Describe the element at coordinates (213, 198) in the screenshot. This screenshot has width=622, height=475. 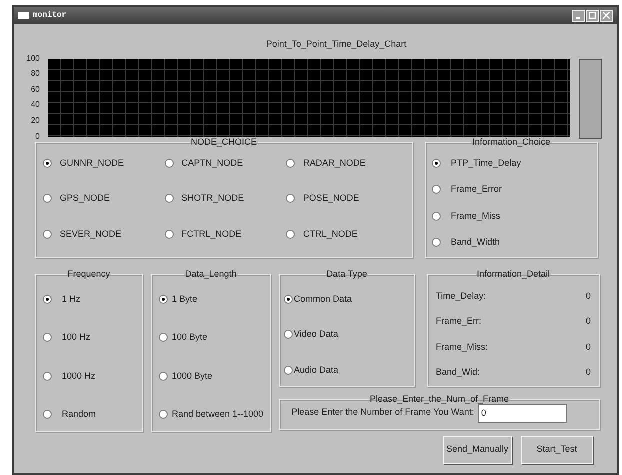
I see `radio-label: SHOTR_NODE` at that location.